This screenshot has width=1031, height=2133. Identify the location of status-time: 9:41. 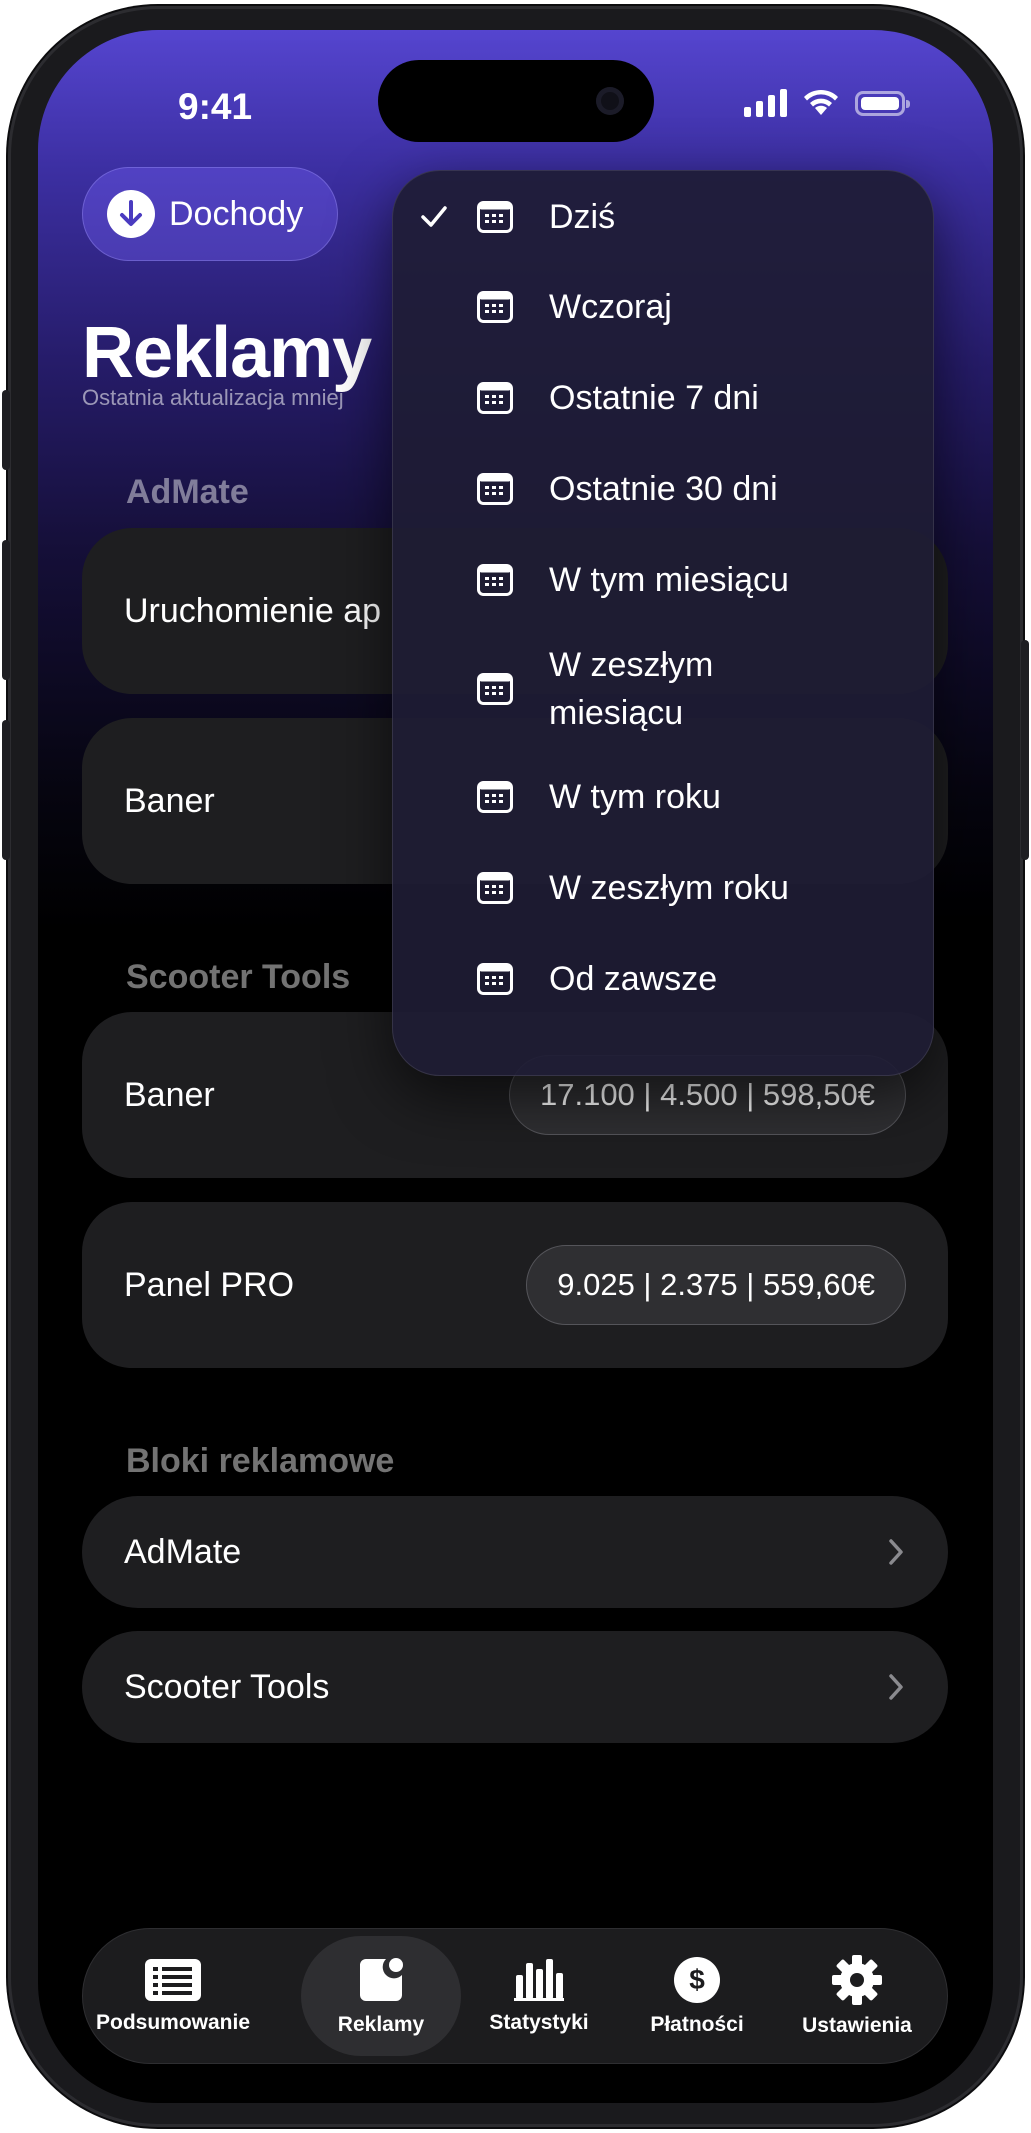
(215, 106).